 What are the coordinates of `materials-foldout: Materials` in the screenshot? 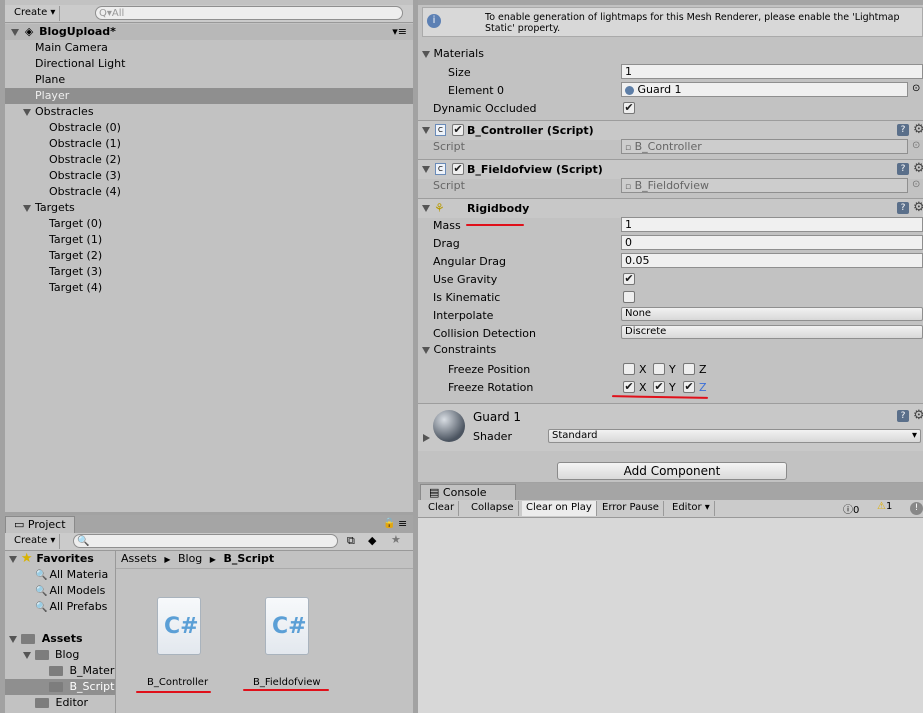 It's located at (453, 54).